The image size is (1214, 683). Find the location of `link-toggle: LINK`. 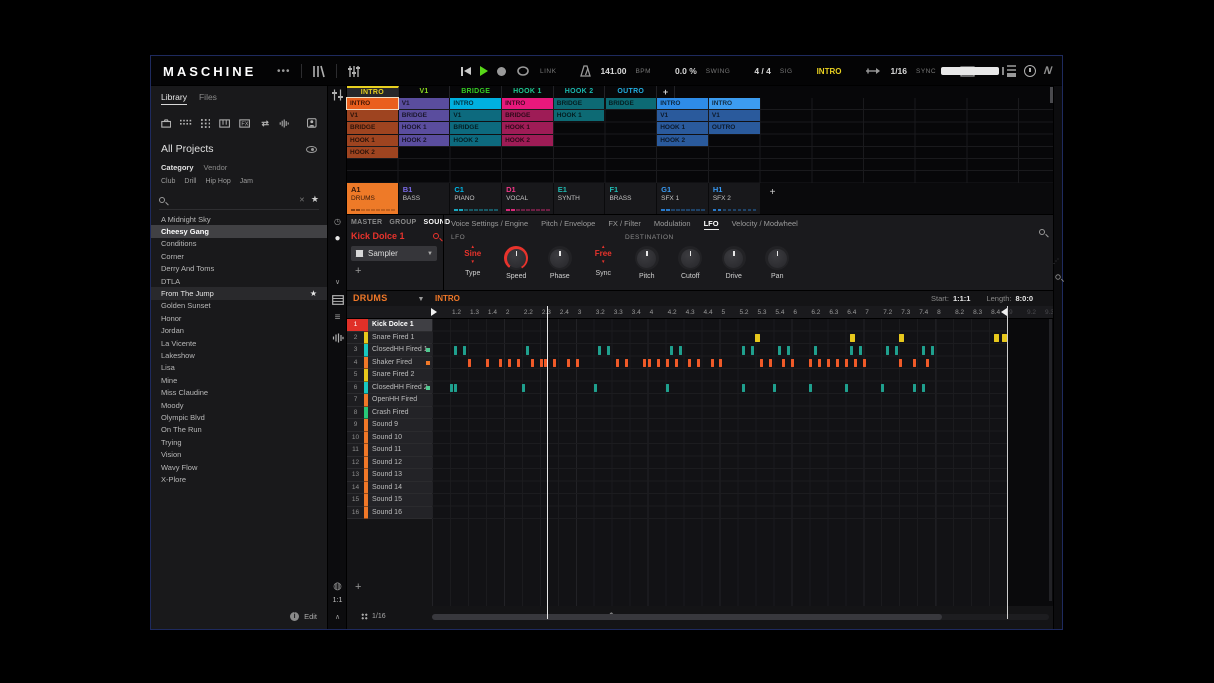

link-toggle: LINK is located at coordinates (548, 71).